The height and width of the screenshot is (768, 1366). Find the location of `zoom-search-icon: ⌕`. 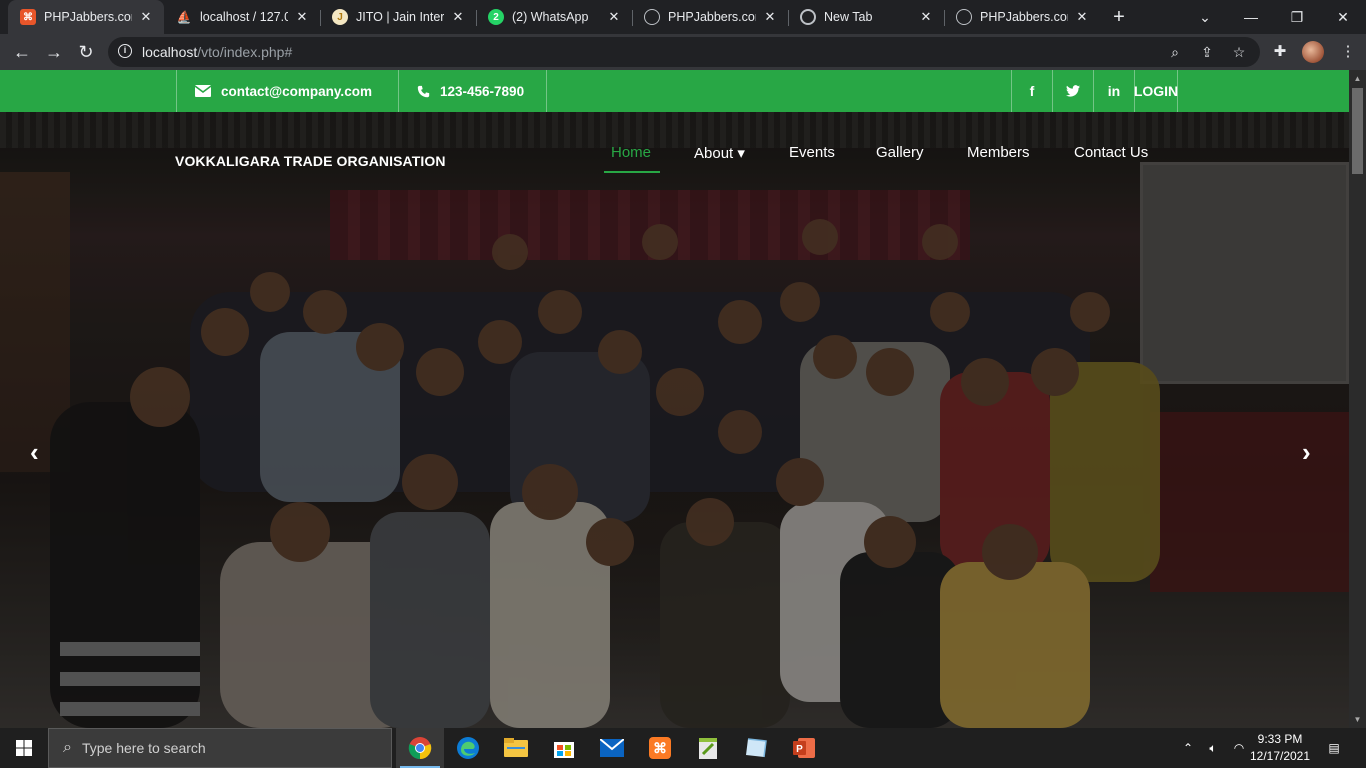

zoom-search-icon: ⌕ is located at coordinates (1175, 52).